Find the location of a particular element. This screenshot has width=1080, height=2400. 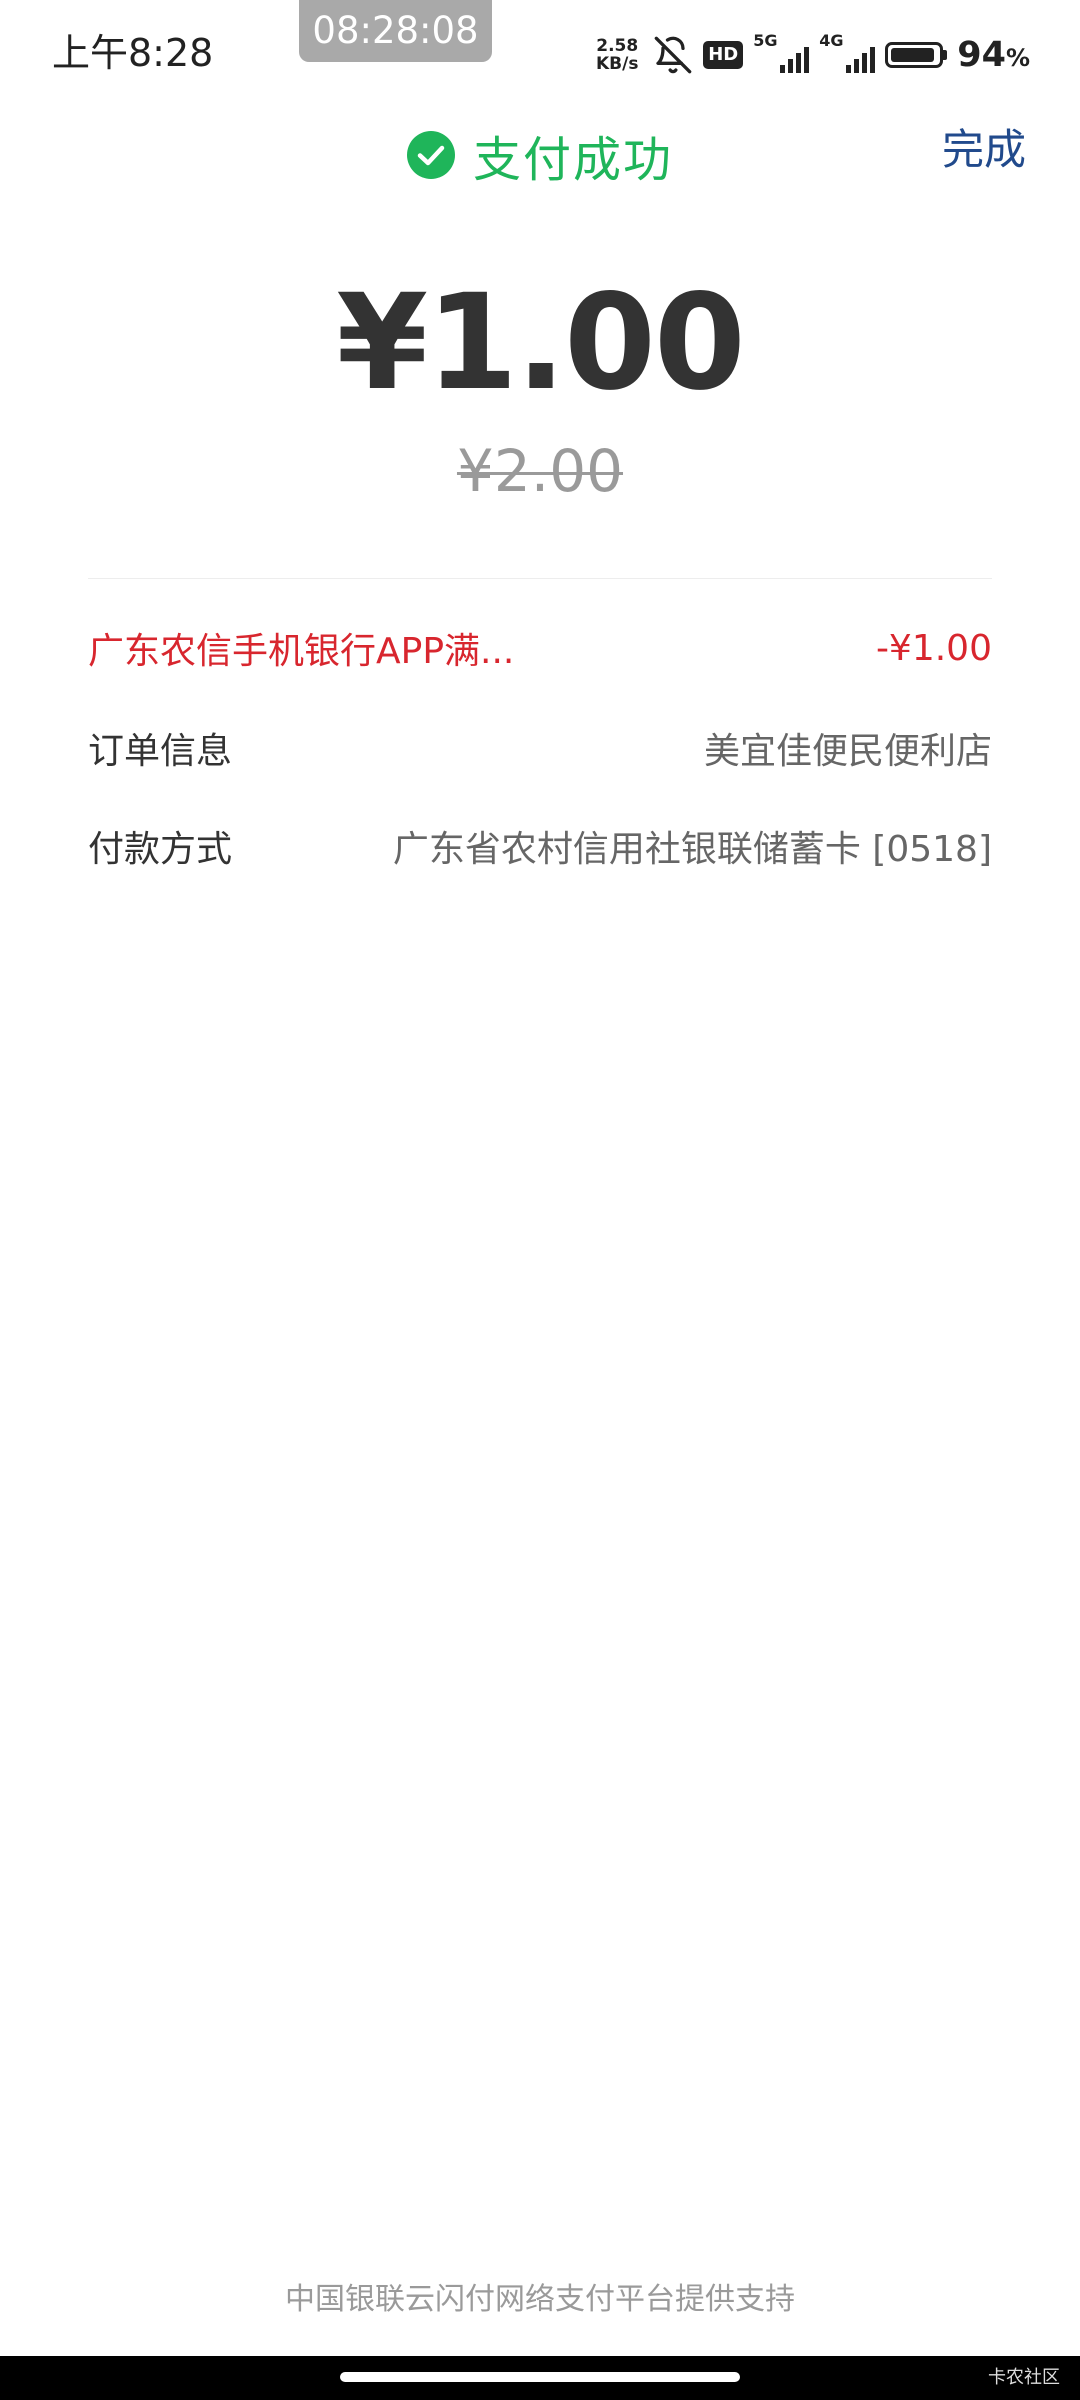

status-time: 上午8:28 is located at coordinates (133, 53).